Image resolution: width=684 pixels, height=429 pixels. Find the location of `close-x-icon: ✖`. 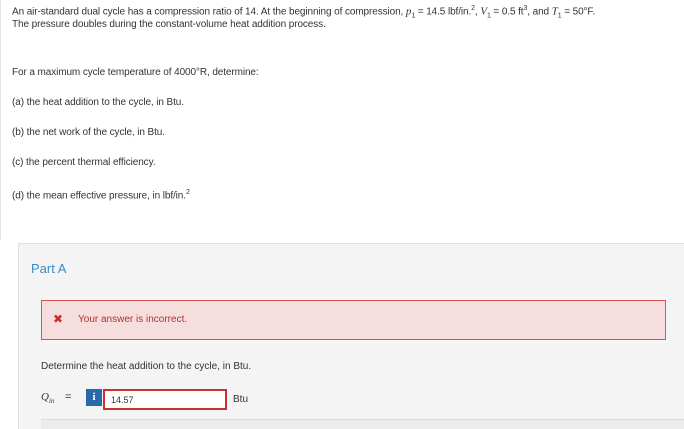

close-x-icon: ✖ is located at coordinates (58, 319).